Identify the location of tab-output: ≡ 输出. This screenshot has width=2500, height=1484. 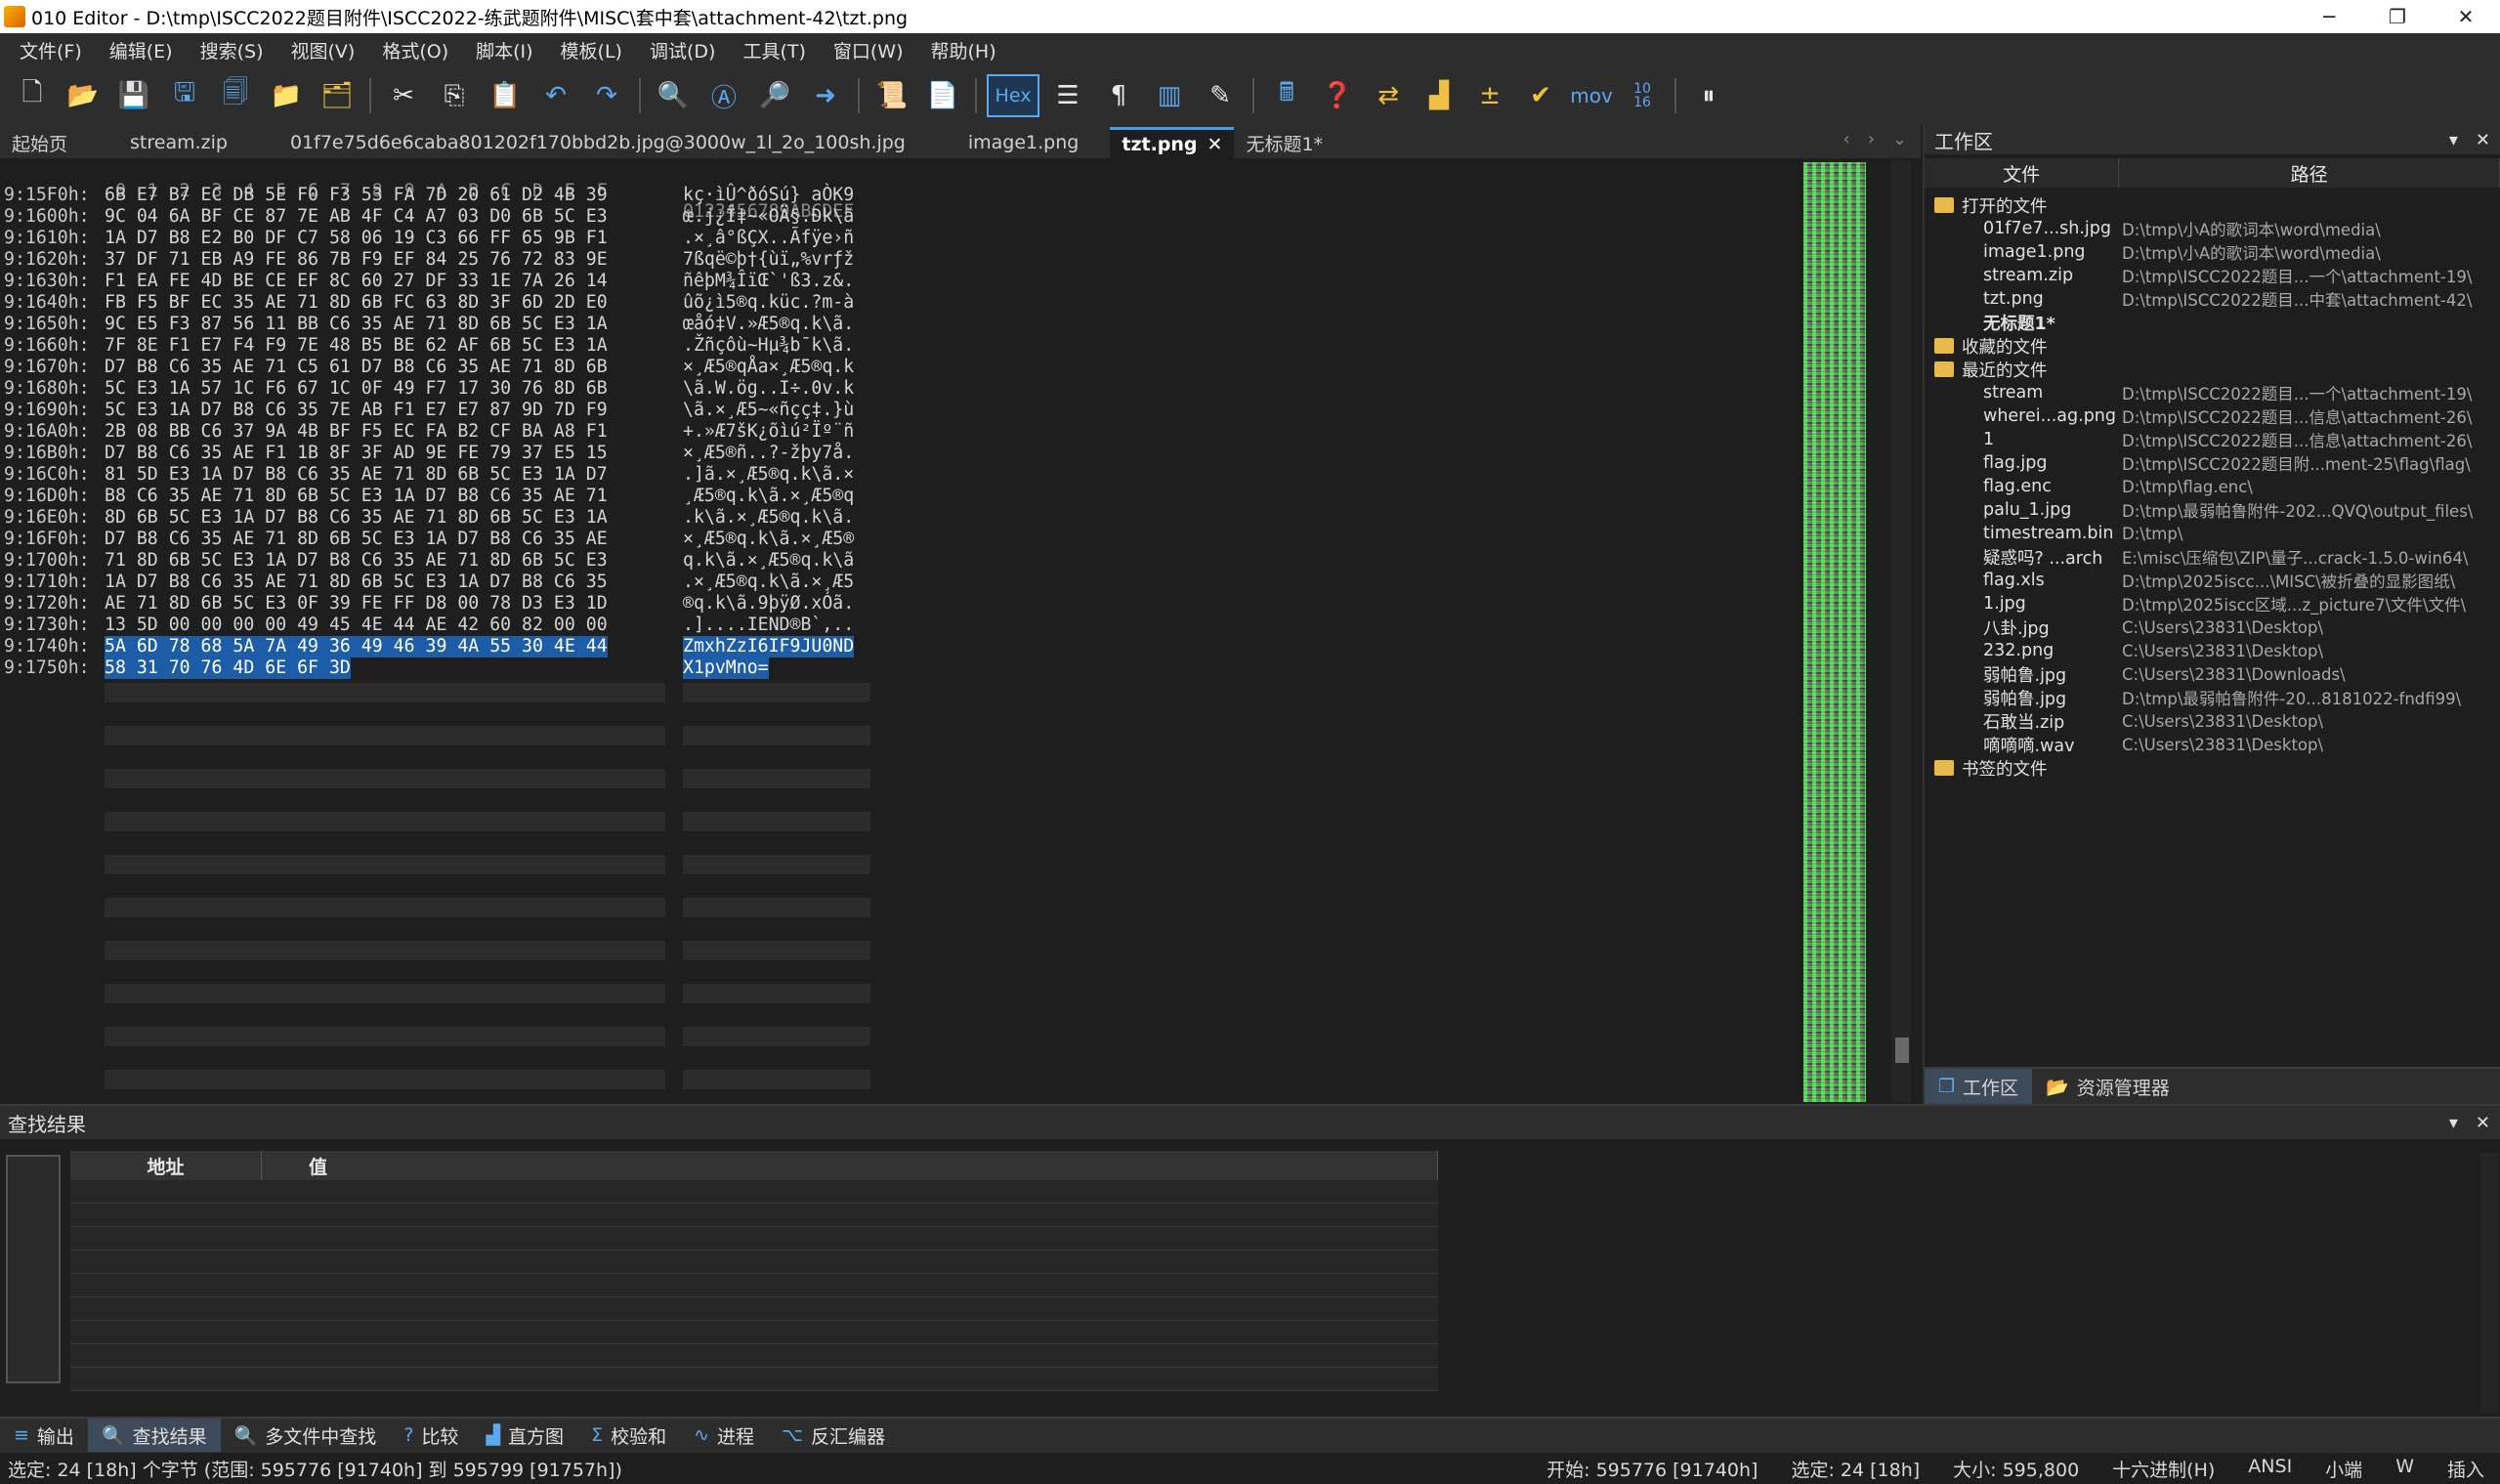
(44, 1435).